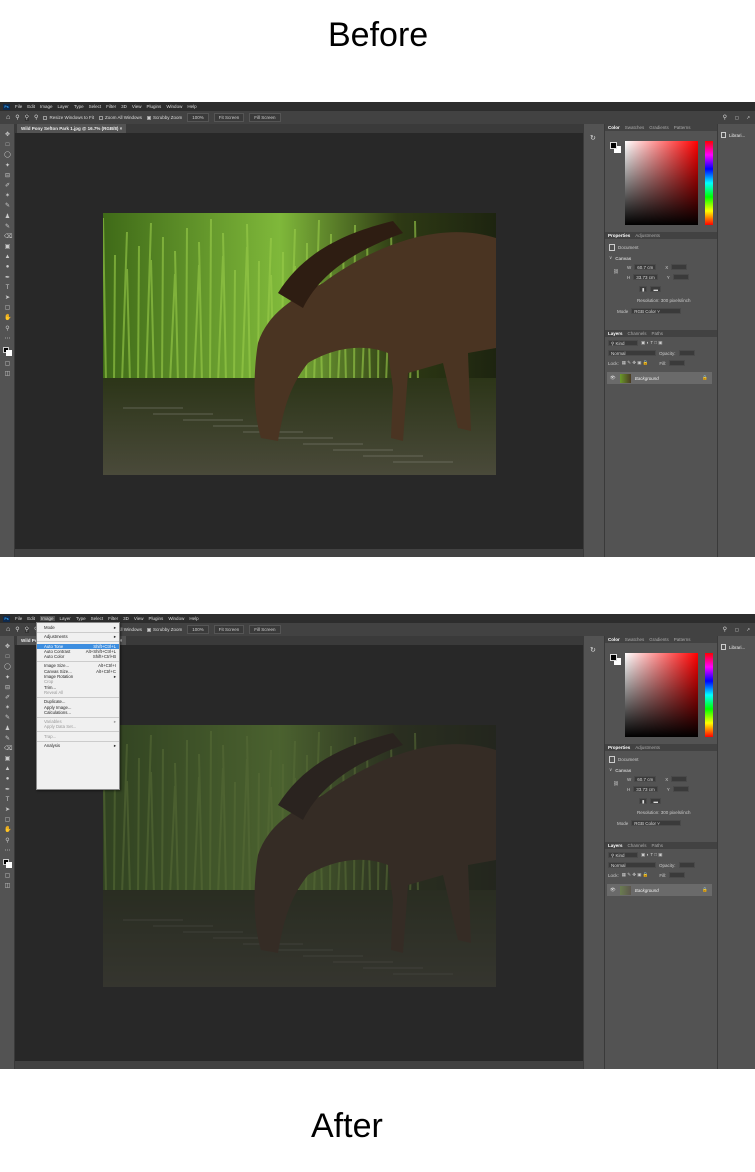 The height and width of the screenshot is (1172, 755). Describe the element at coordinates (661, 183) in the screenshot. I see `color-picker-field` at that location.